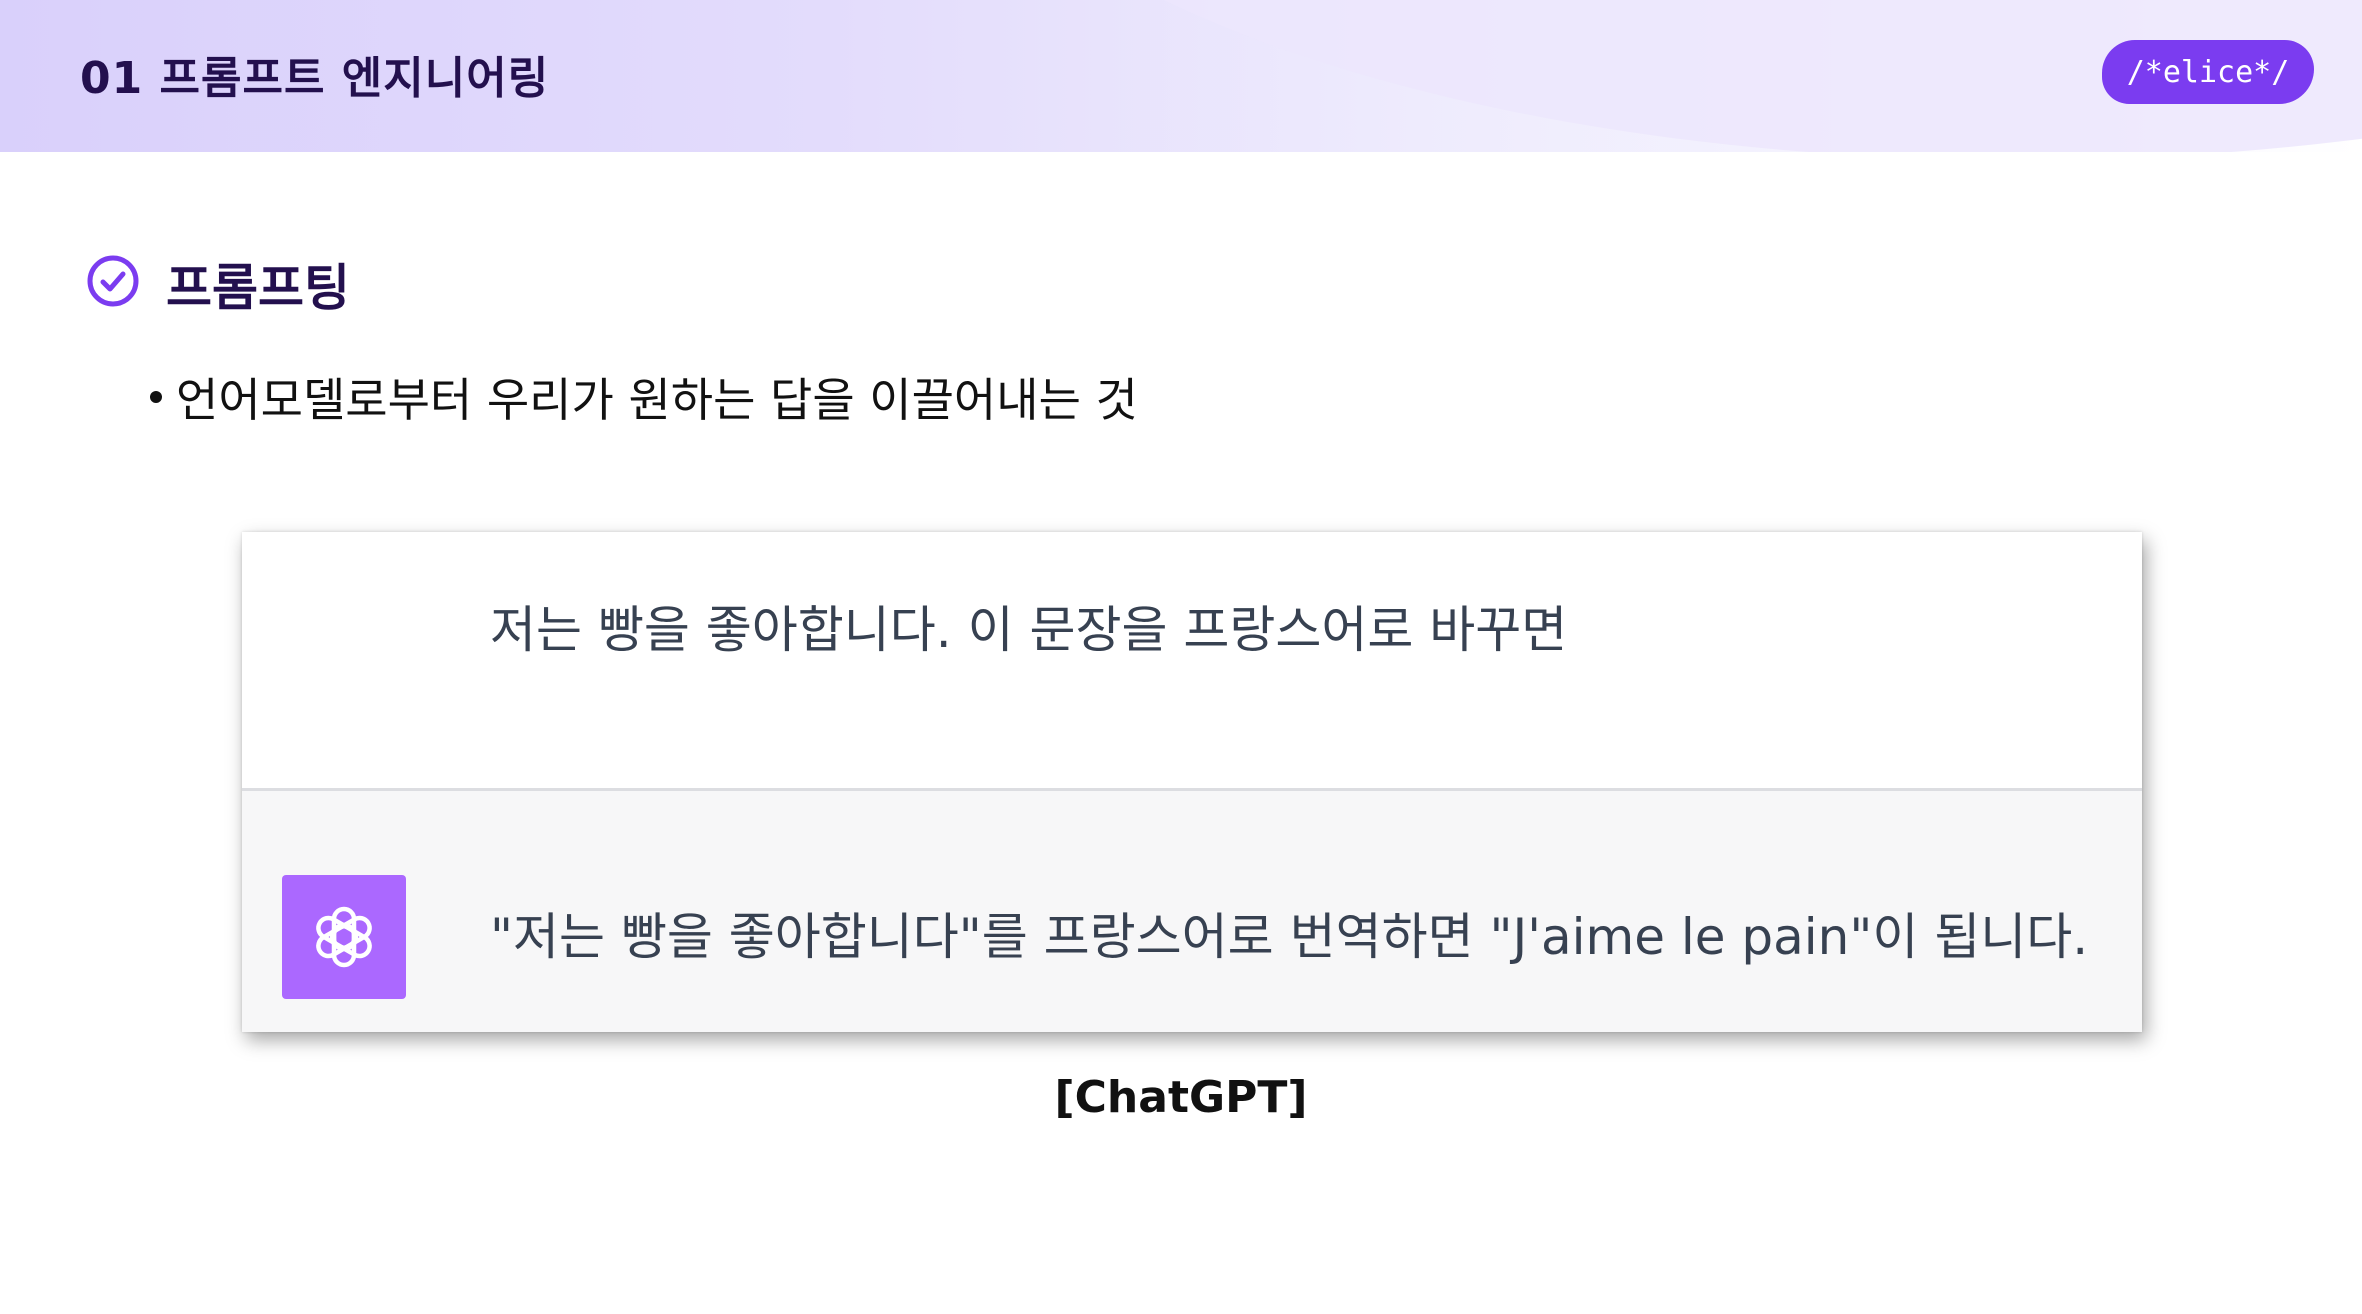  I want to click on openai-logo-icon, so click(344, 937).